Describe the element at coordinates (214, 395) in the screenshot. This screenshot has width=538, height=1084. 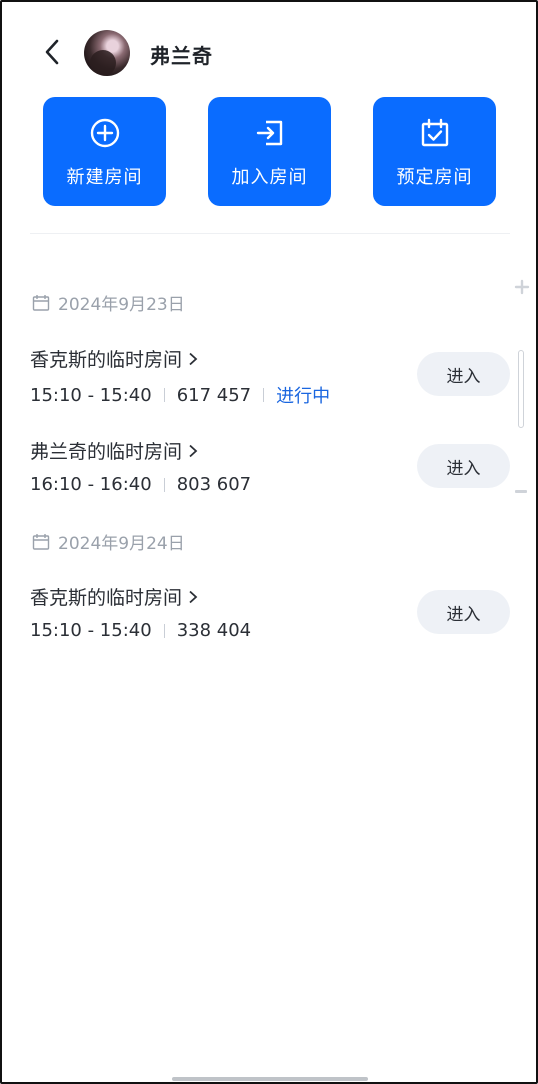
I see `meeting-room-id: 617 457` at that location.